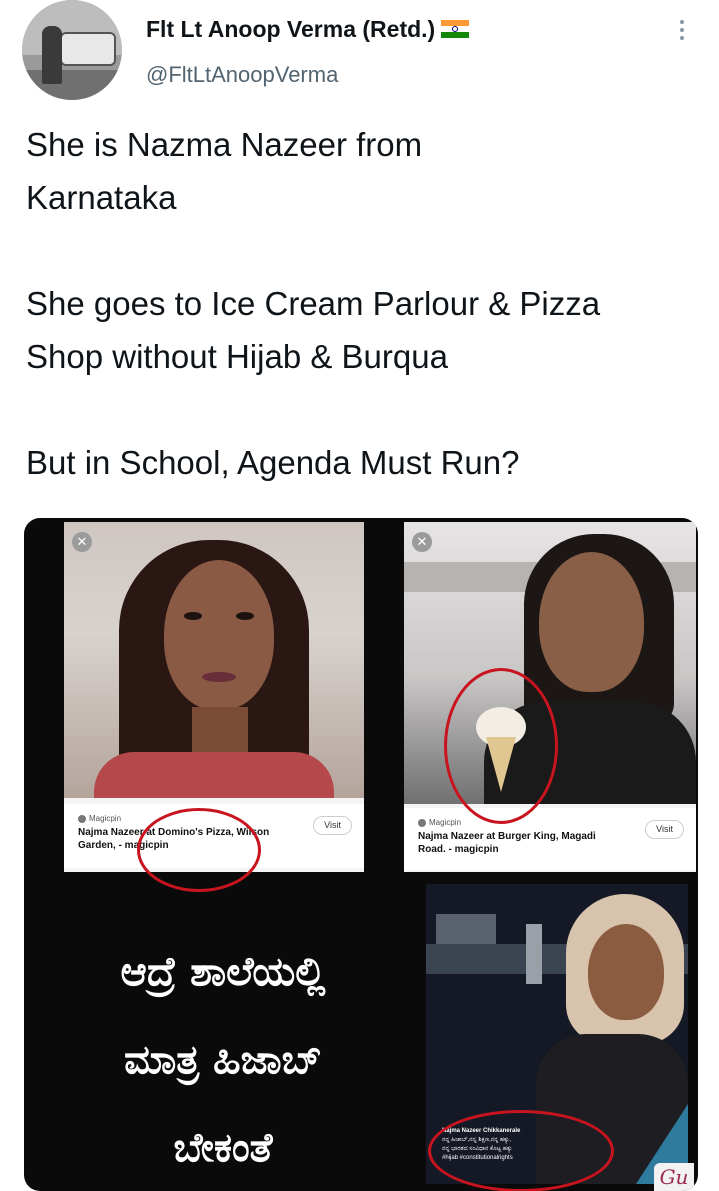  I want to click on person-image, so click(52, 55).